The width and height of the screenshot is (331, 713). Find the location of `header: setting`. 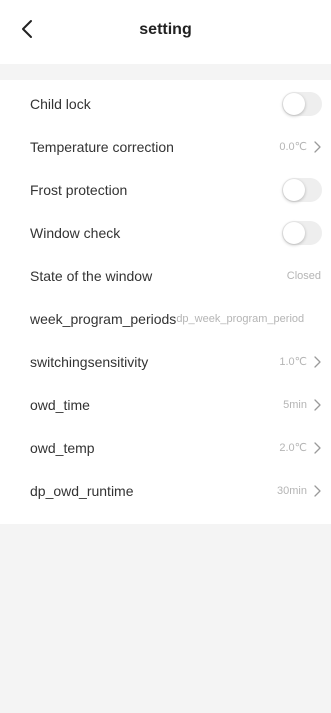

header: setting is located at coordinates (165, 32).